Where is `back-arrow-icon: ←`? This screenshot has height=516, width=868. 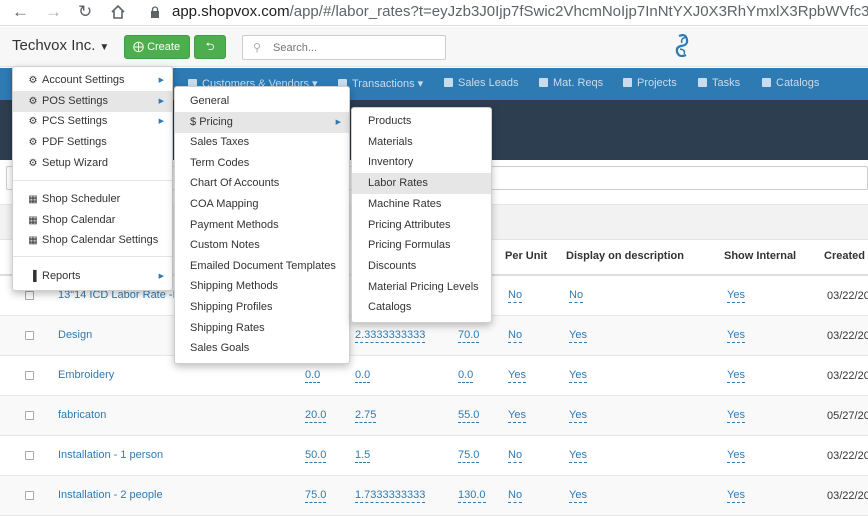
back-arrow-icon: ← is located at coordinates (20, 12).